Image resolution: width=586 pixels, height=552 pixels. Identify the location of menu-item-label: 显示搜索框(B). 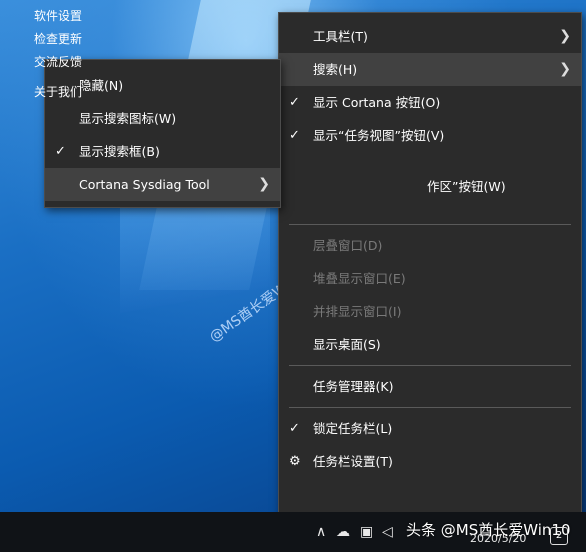
(119, 151).